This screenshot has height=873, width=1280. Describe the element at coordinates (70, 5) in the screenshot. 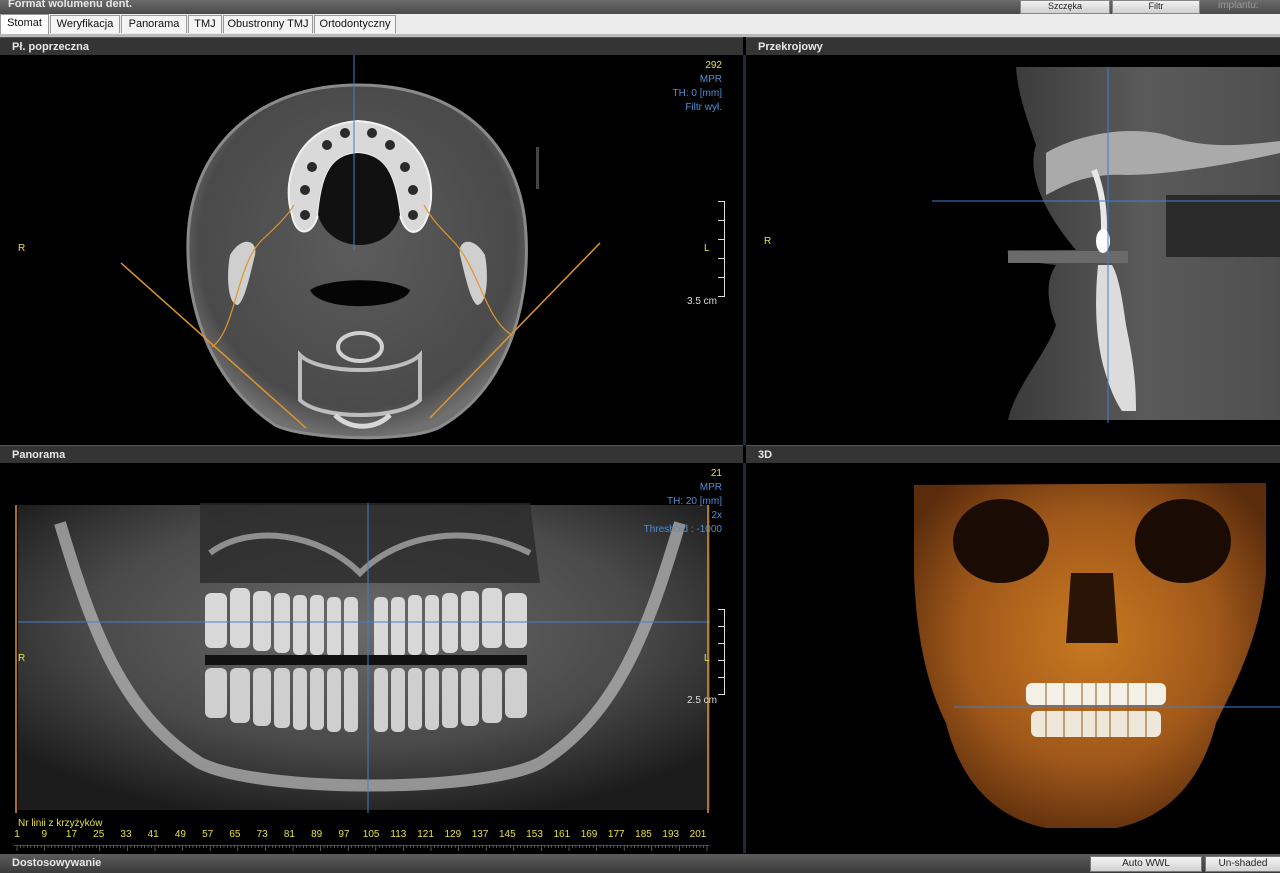

I see `window-title: Format wolumenu dent.` at that location.